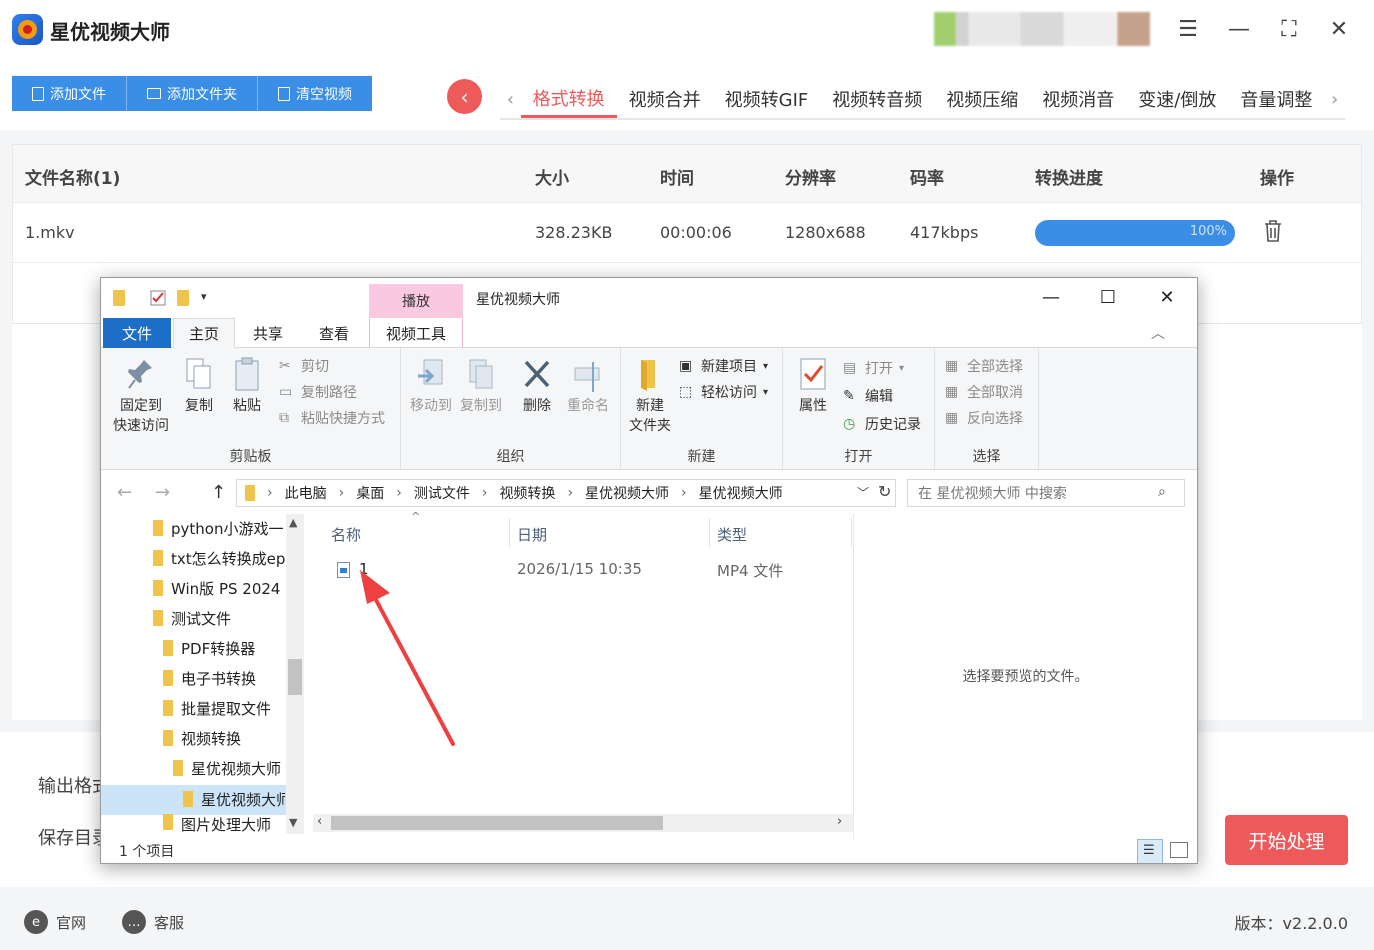 This screenshot has width=1374, height=950. I want to click on context-tab-play: 播放, so click(416, 301).